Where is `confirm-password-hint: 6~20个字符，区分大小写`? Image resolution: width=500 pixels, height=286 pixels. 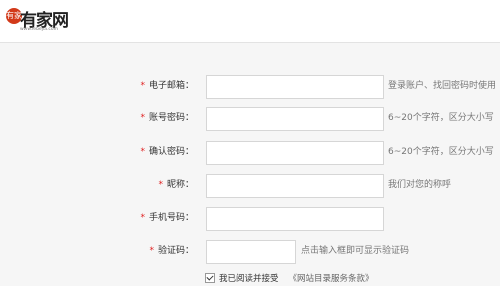 confirm-password-hint: 6~20个字符，区分大小写 is located at coordinates (441, 152).